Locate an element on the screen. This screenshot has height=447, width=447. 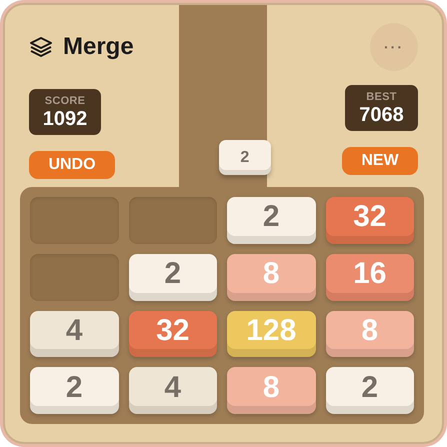
score-label: SCORE is located at coordinates (65, 101).